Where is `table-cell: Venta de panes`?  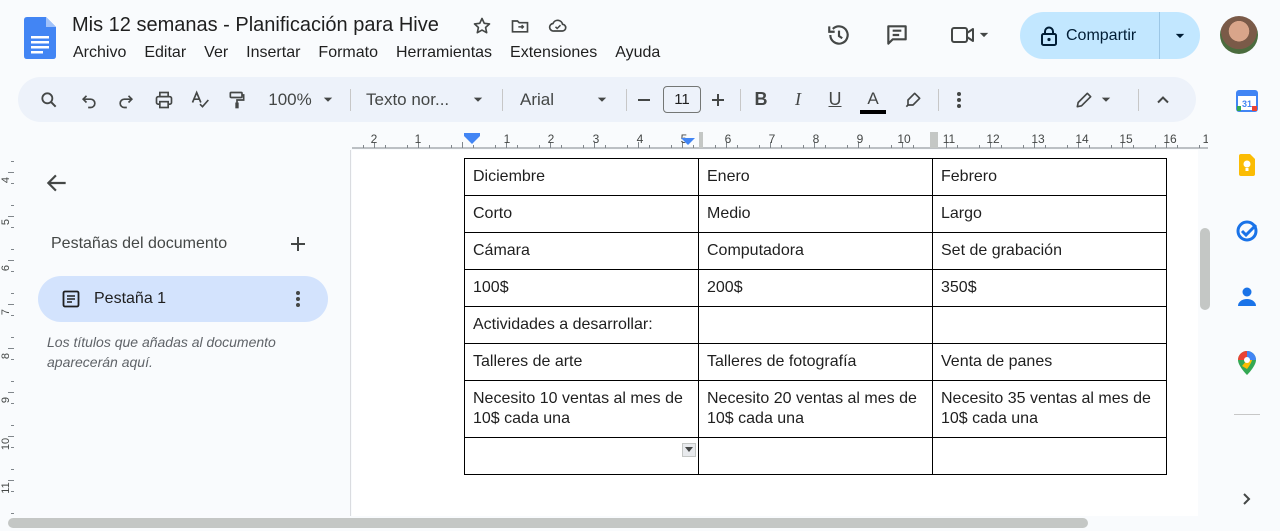 table-cell: Venta de panes is located at coordinates (1049, 362).